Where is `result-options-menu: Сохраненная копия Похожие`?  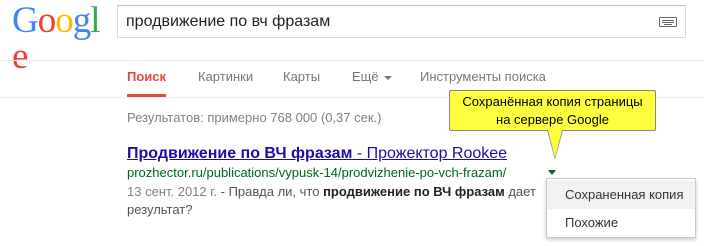
result-options-menu: Сохраненная копия Похожие is located at coordinates (621, 208).